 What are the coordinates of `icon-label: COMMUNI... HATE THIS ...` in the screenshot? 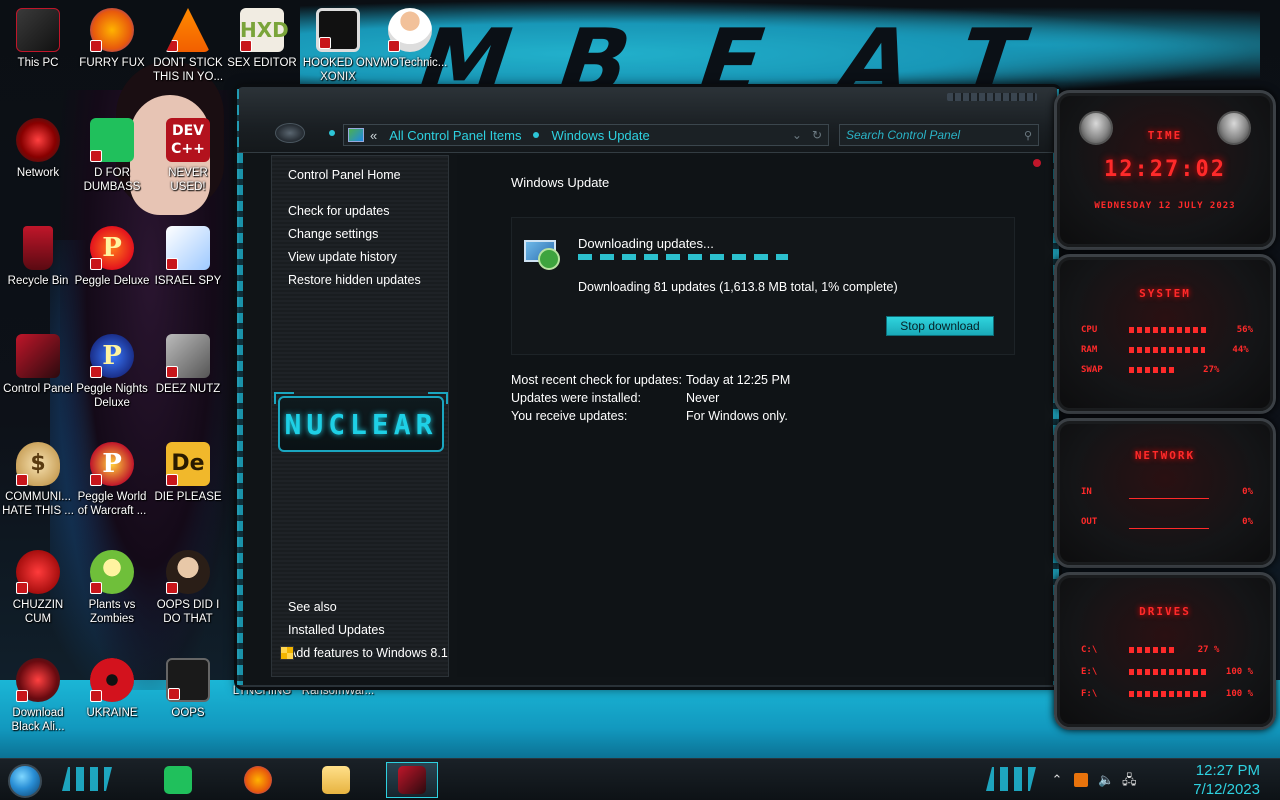 It's located at (38, 504).